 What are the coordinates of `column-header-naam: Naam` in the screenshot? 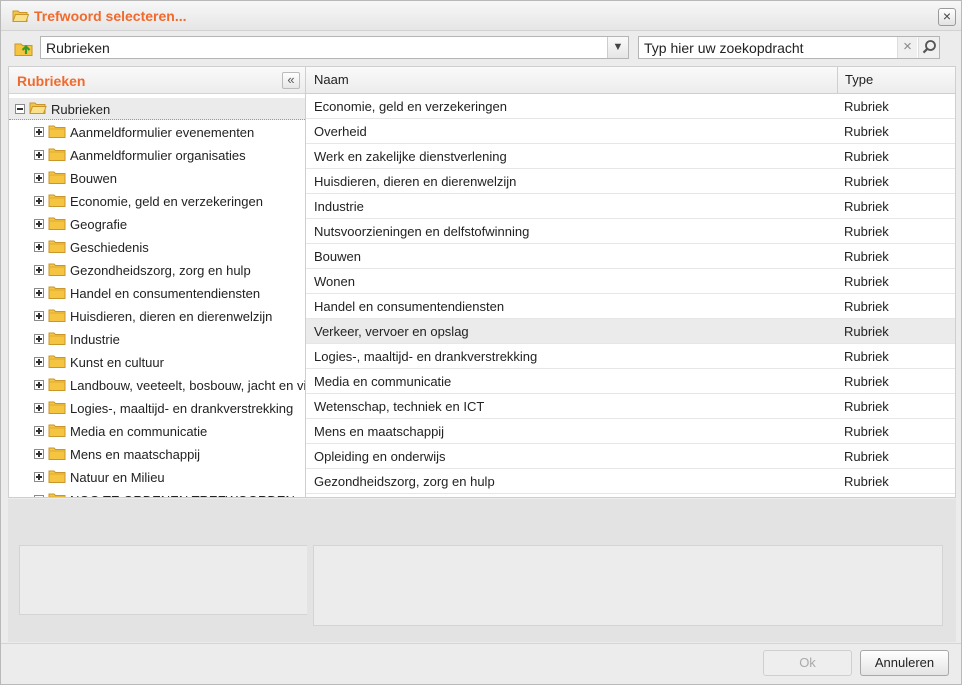 It's located at (331, 79).